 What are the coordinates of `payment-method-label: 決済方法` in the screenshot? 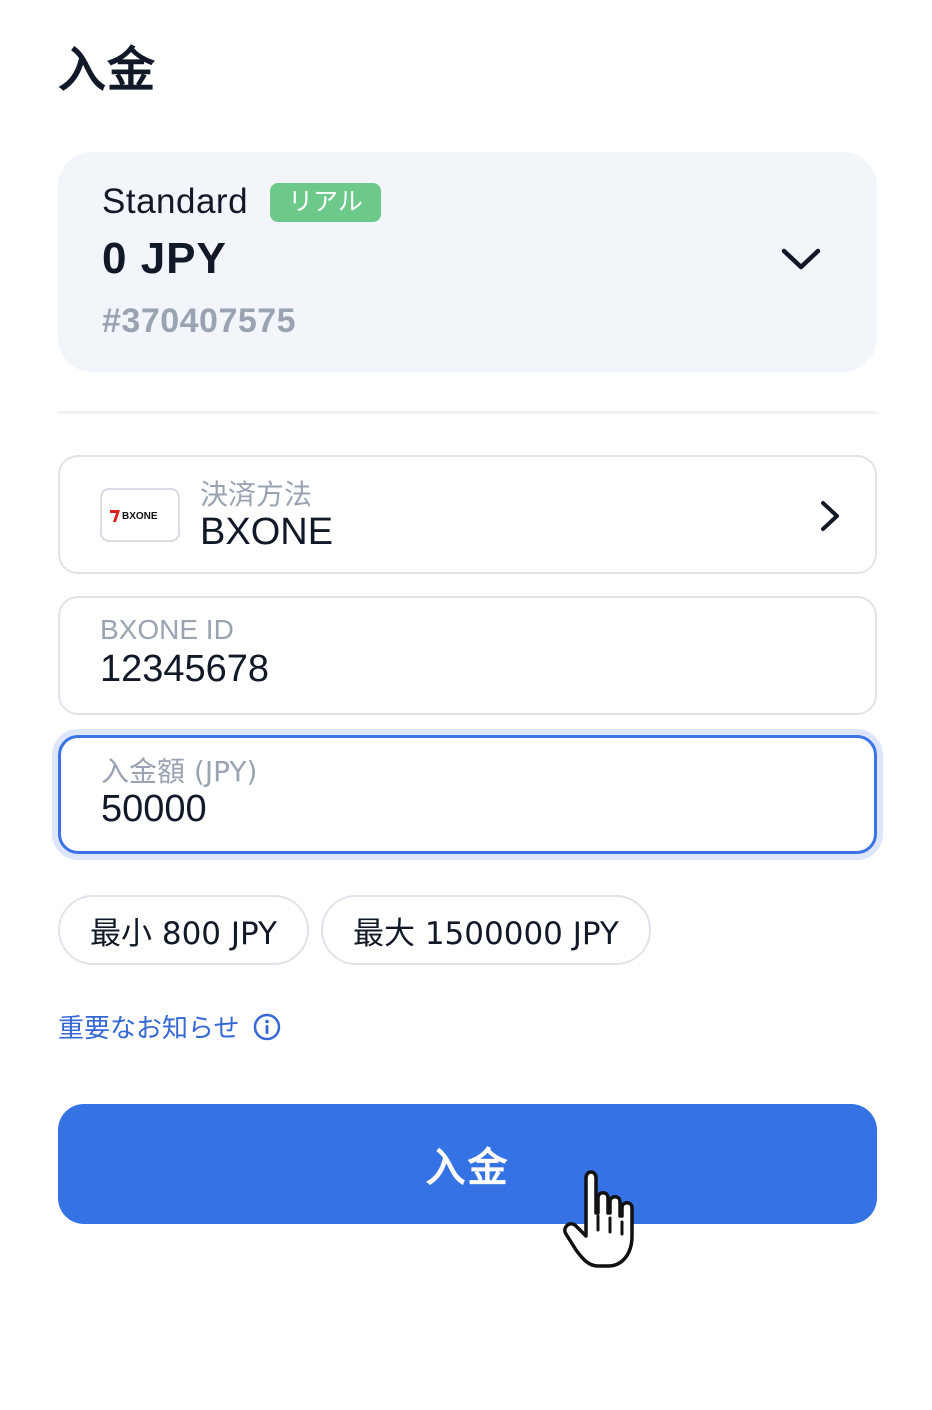 It's located at (256, 494).